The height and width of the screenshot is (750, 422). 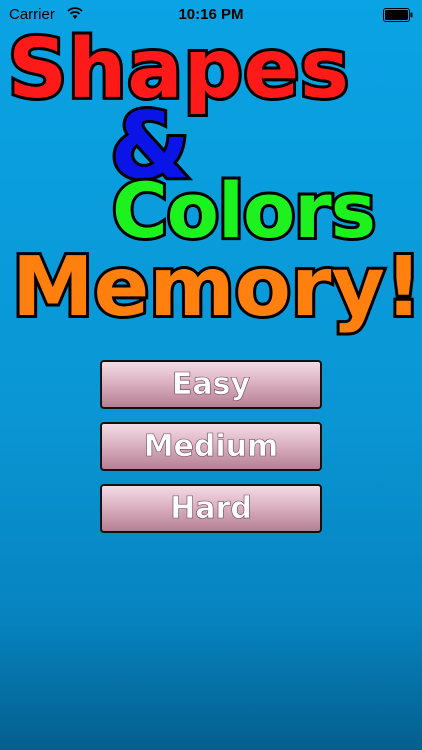 I want to click on title-memory: Memory!, so click(x=215, y=287).